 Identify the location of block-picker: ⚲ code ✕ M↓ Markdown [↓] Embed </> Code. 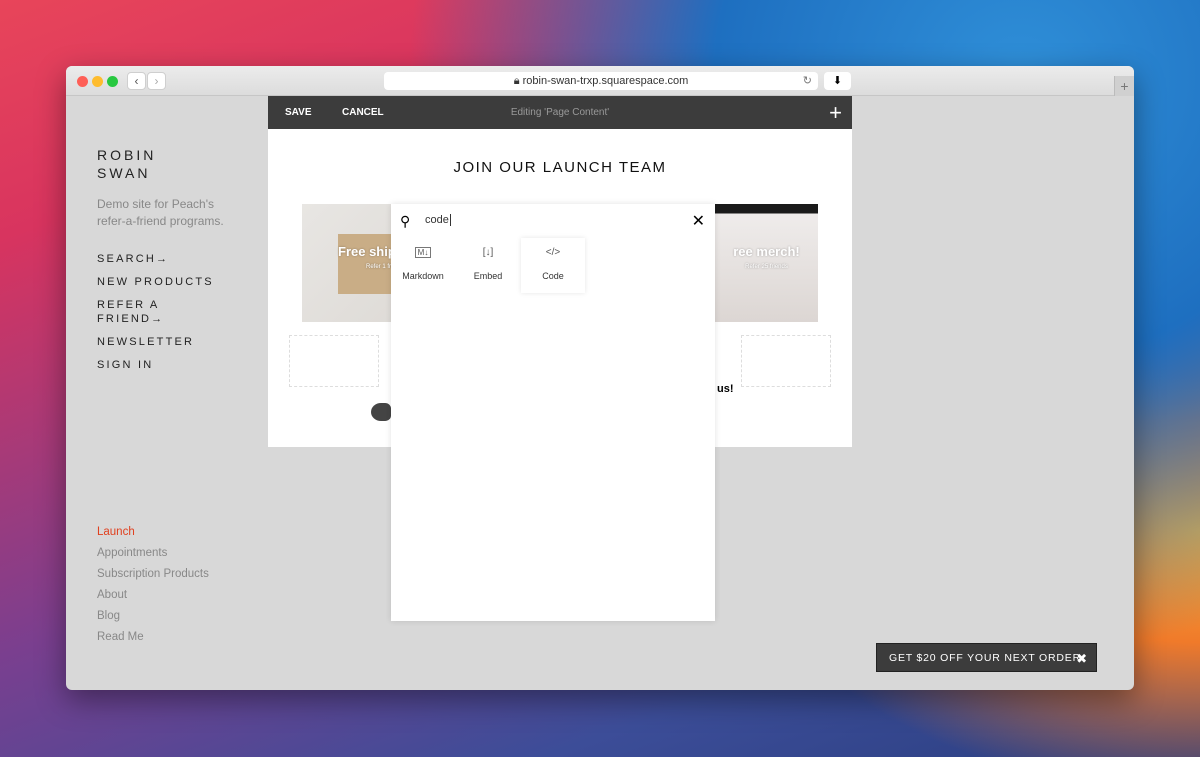
(553, 412).